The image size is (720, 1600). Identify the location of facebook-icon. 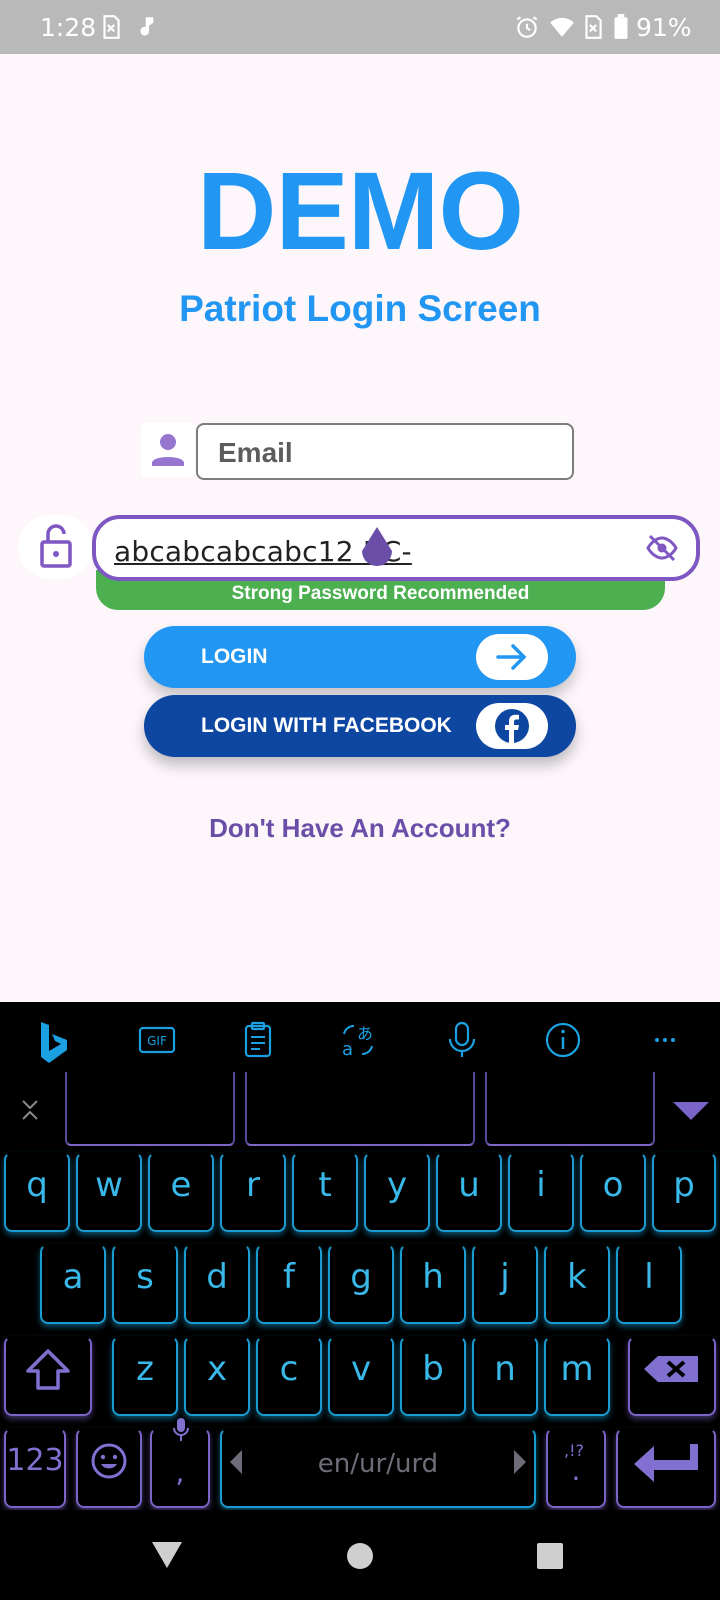
(512, 726).